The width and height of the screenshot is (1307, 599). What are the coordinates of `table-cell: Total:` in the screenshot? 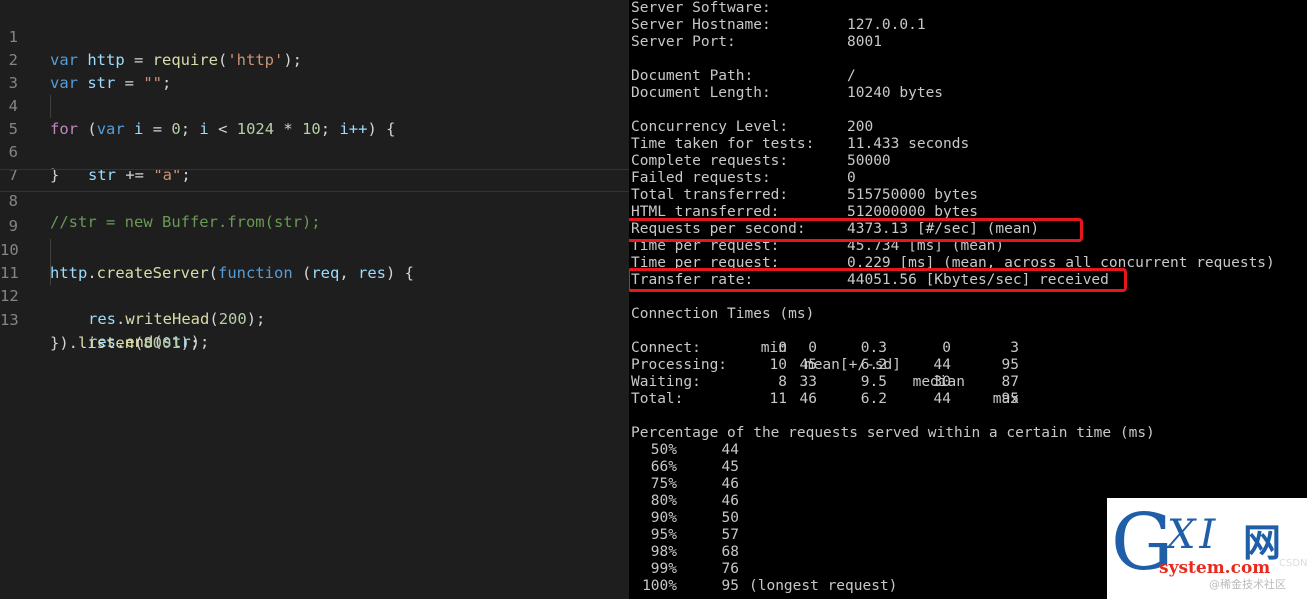 It's located at (657, 399).